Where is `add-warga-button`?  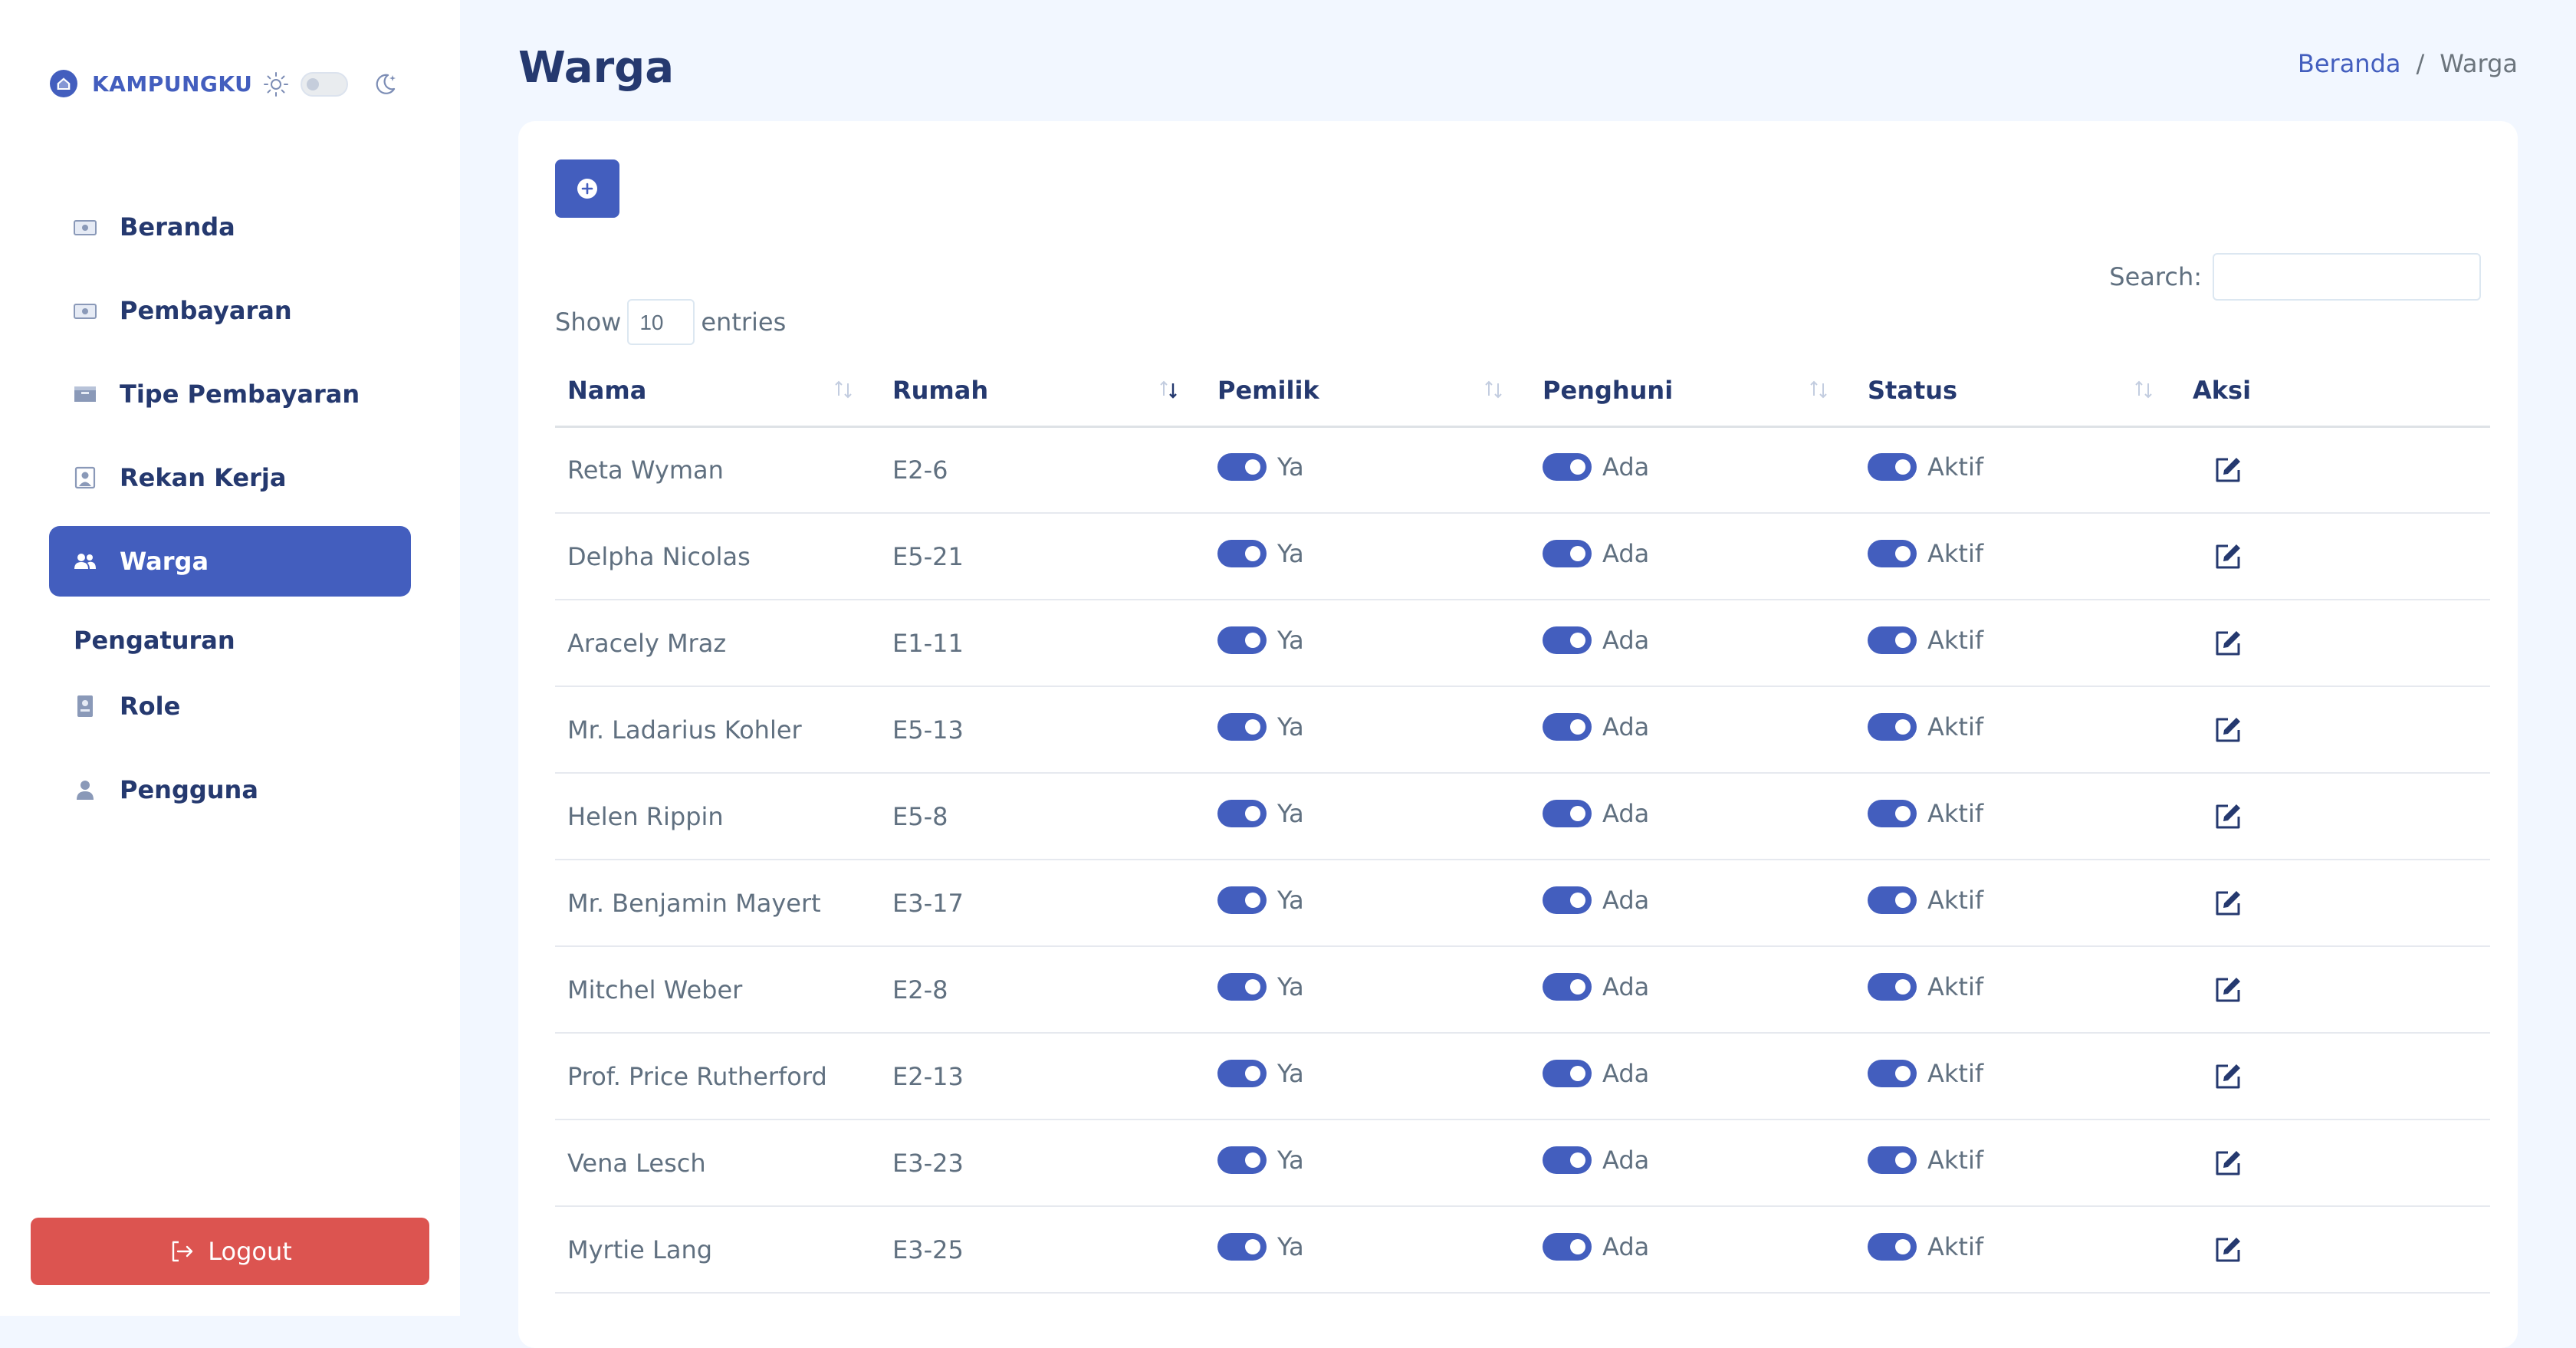
add-warga-button is located at coordinates (587, 188).